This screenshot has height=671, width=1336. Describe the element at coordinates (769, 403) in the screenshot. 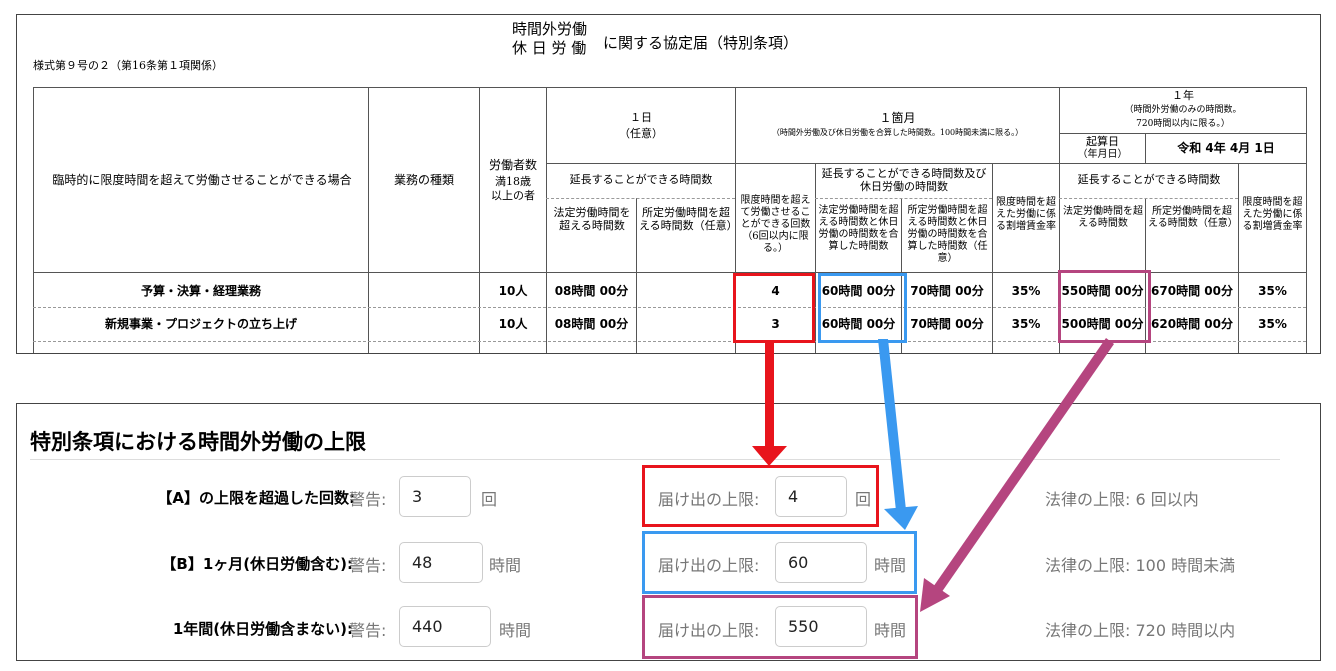

I see `red-arrow-icon` at that location.